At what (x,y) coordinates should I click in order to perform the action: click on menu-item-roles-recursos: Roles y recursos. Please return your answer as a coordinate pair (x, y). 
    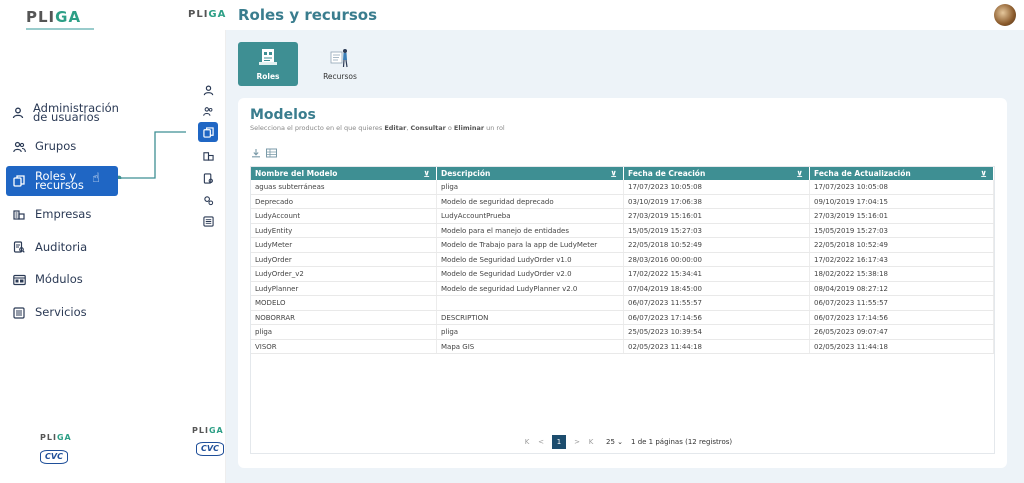
    Looking at the image, I should click on (62, 180).